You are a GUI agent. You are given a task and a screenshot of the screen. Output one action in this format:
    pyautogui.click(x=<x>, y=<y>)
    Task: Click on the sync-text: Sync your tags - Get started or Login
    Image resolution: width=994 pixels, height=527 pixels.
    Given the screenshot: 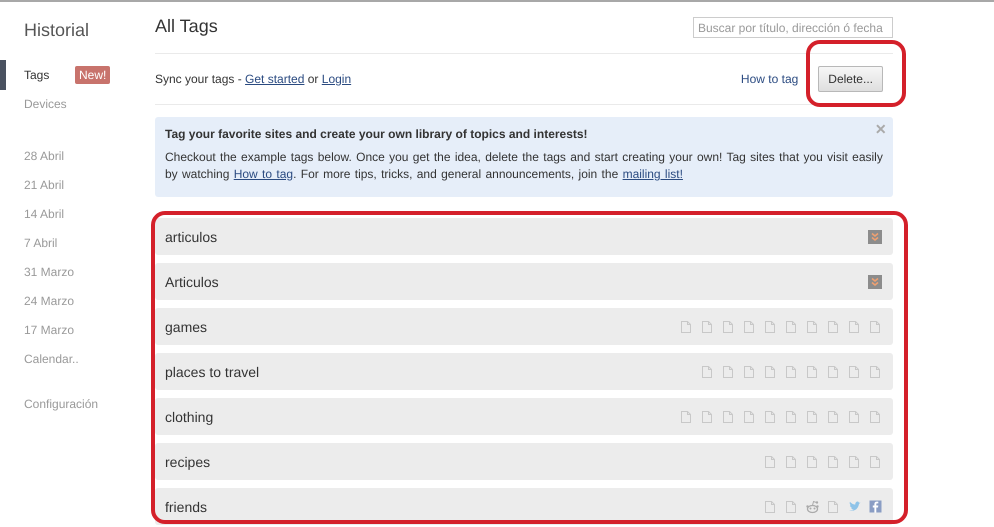 What is the action you would take?
    pyautogui.click(x=253, y=79)
    